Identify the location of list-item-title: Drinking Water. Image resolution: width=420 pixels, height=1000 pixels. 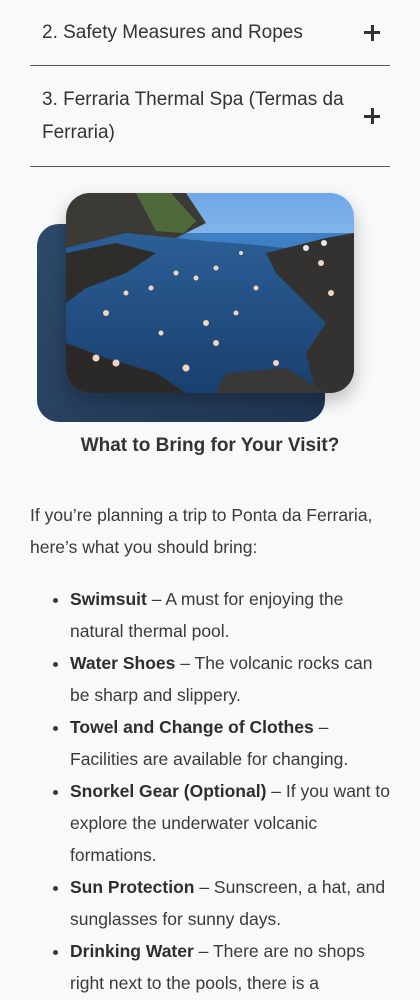
(132, 951).